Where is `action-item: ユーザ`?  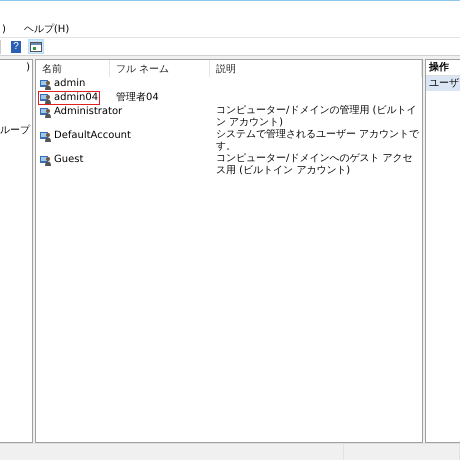 action-item: ユーザ is located at coordinates (443, 83).